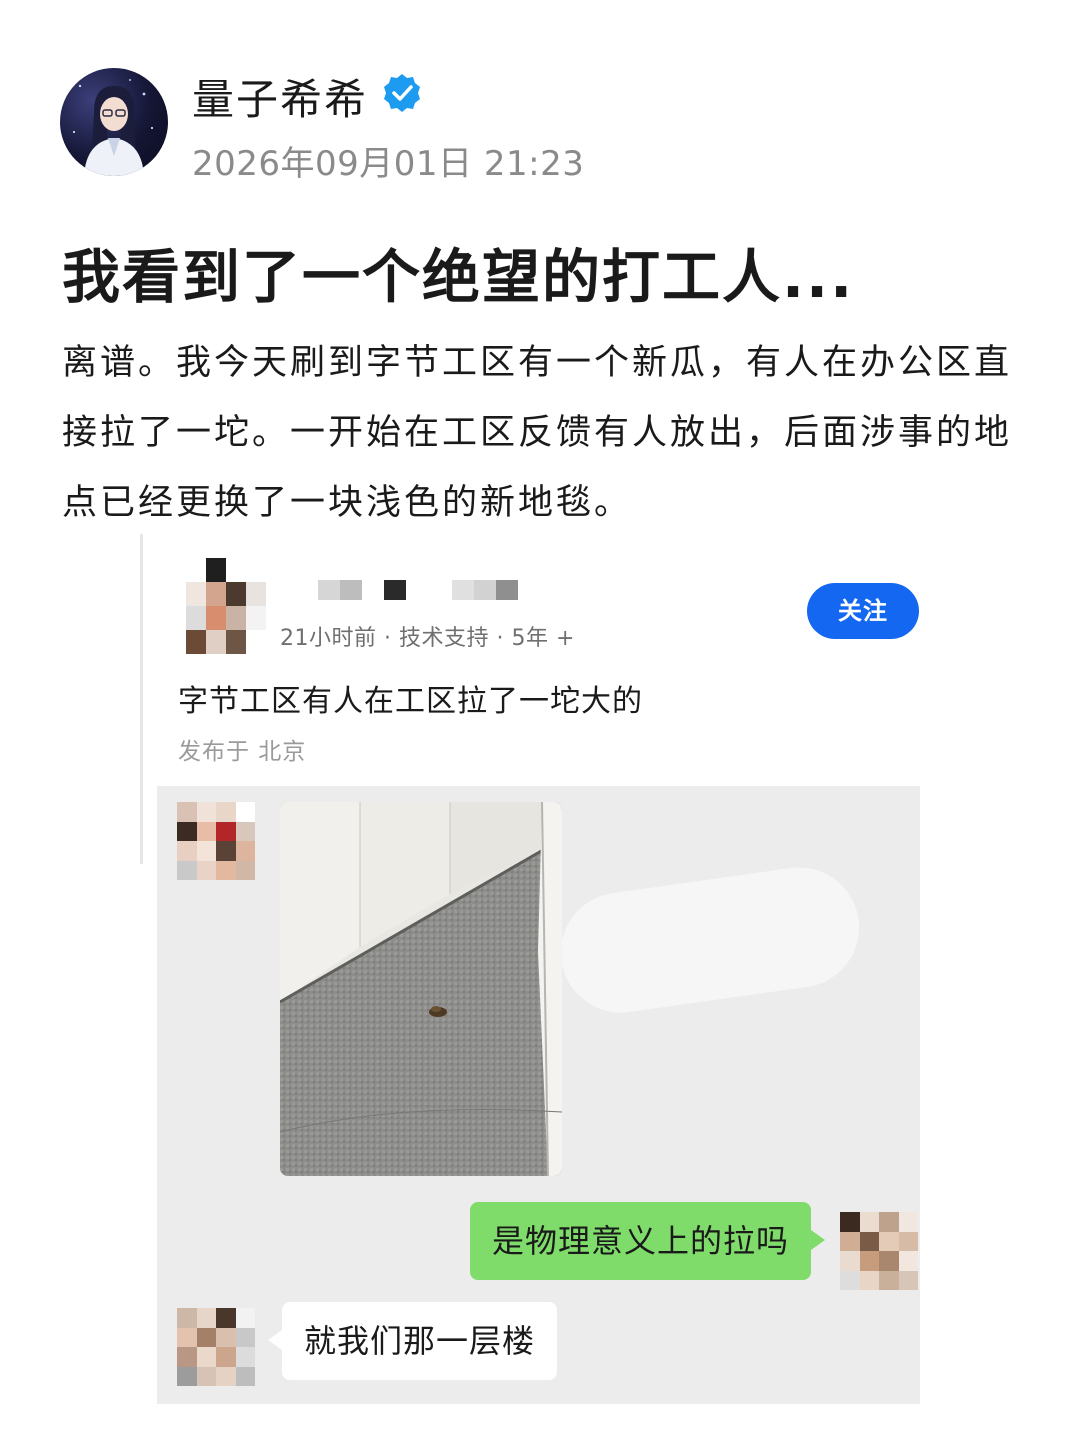  Describe the element at coordinates (242, 752) in the screenshot. I see `embedded-post-location: 发布于 北京` at that location.